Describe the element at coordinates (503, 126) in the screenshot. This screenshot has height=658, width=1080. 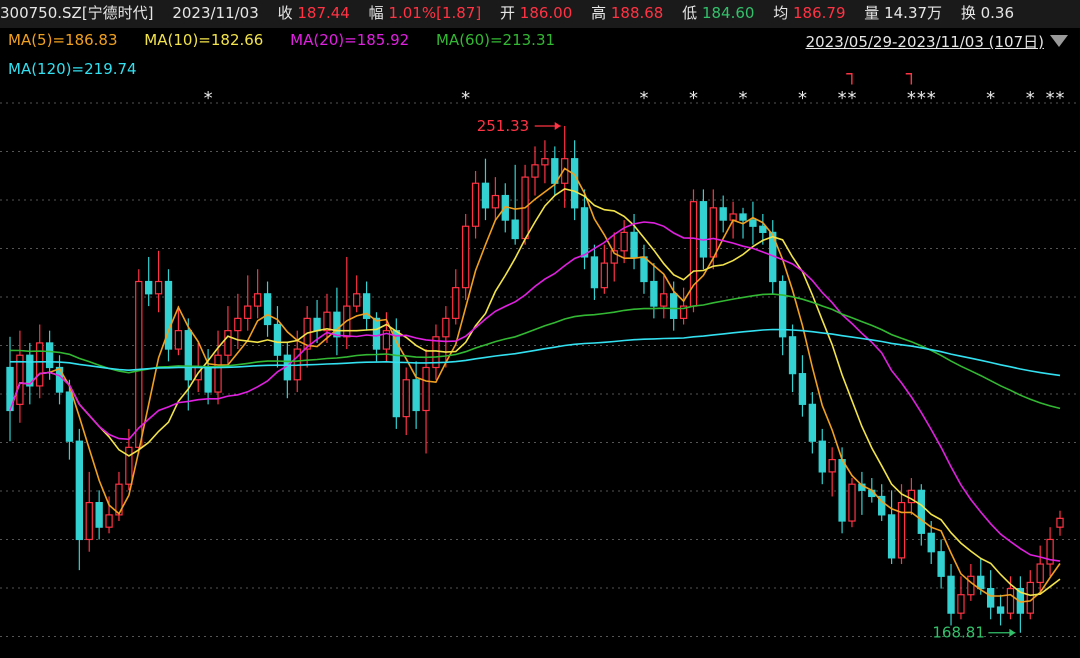
I see `high-price-label: 251.33` at that location.